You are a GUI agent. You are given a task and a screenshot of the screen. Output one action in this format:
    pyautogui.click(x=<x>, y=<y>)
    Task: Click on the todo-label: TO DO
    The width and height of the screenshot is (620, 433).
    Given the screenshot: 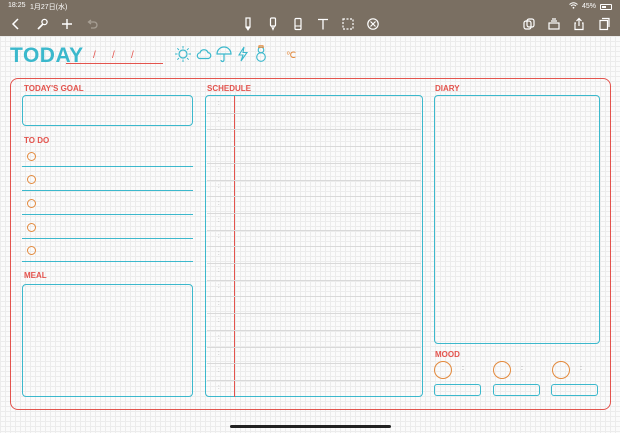 What is the action you would take?
    pyautogui.click(x=37, y=140)
    